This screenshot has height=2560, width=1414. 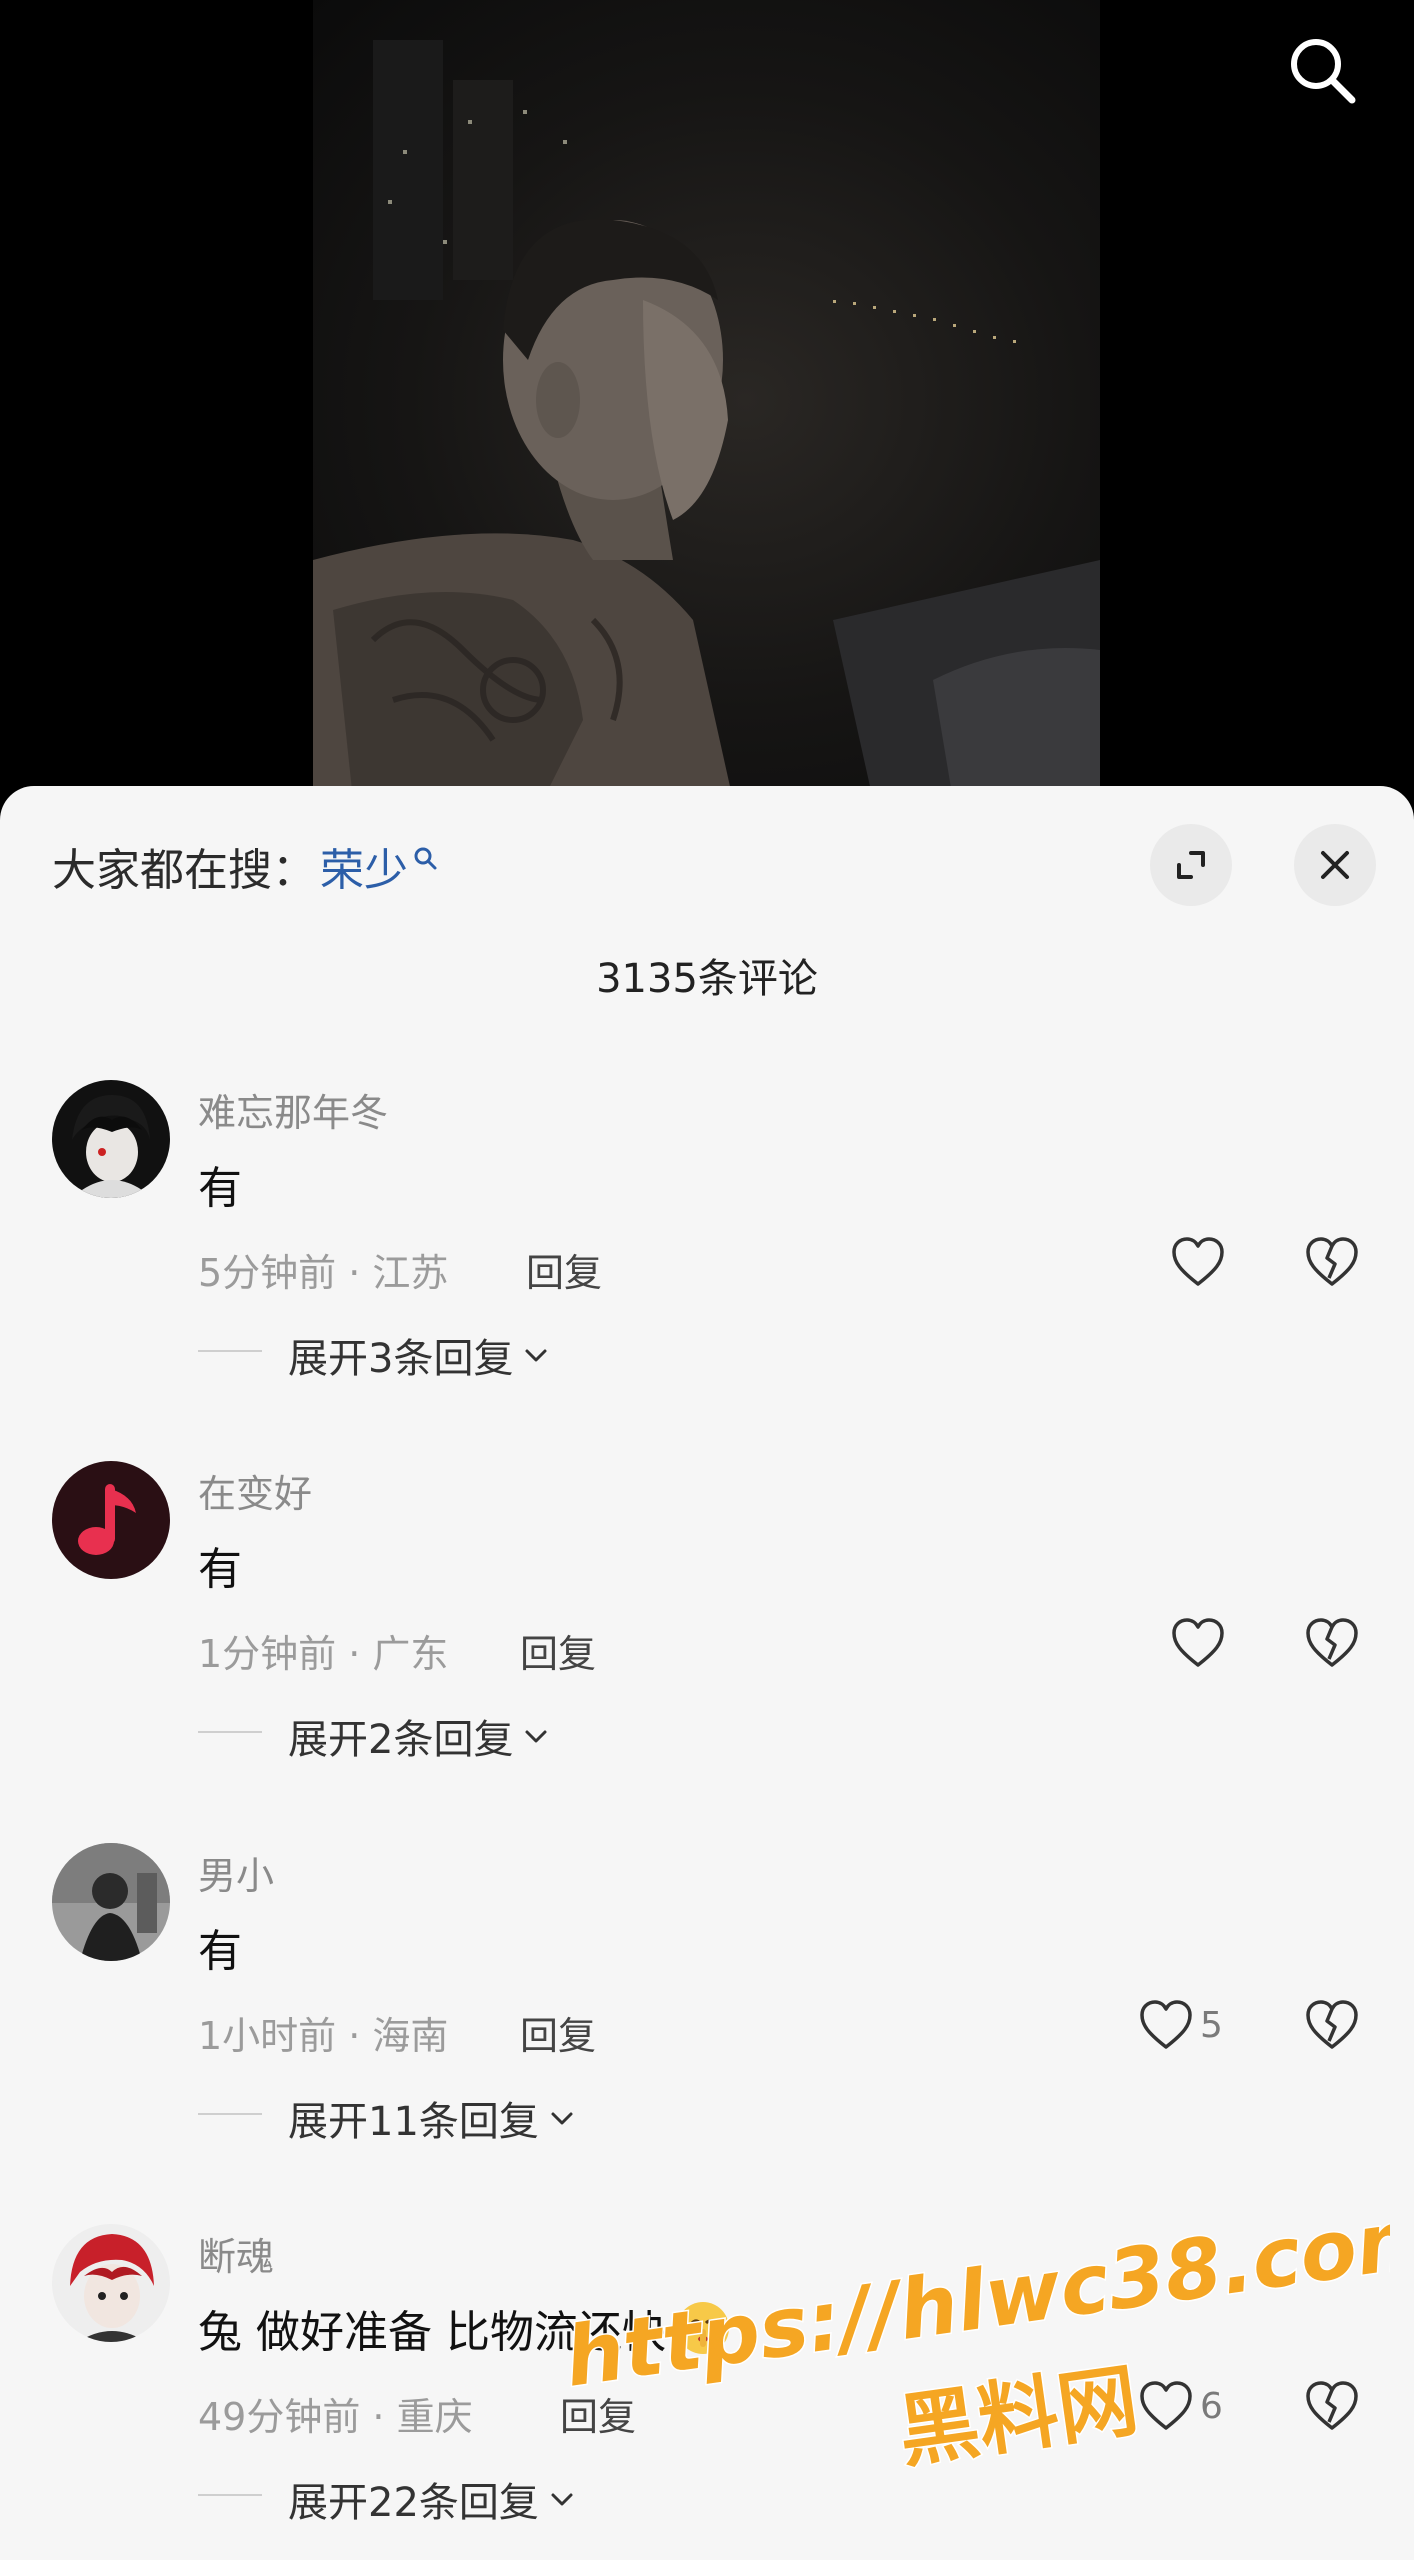 What do you see at coordinates (364, 866) in the screenshot?
I see `trending-keyword-link: 荣少` at bounding box center [364, 866].